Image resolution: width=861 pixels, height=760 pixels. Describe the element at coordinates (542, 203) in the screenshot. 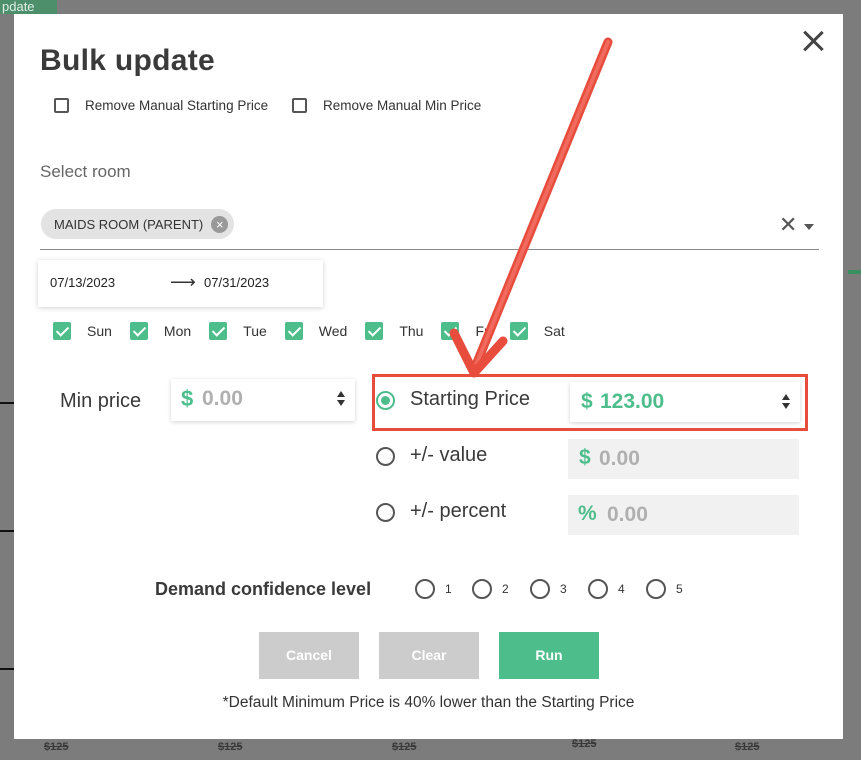

I see `annotation-arrow-shaft-highlight` at that location.